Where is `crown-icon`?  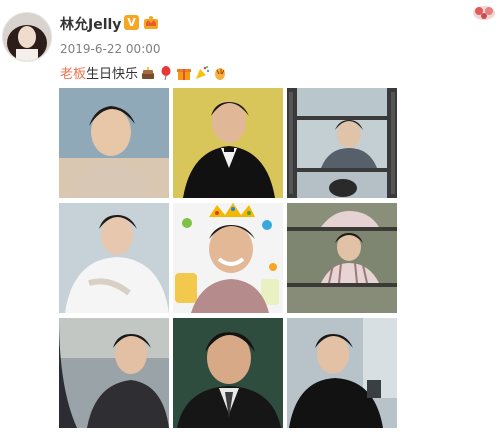
crown-icon is located at coordinates (151, 22).